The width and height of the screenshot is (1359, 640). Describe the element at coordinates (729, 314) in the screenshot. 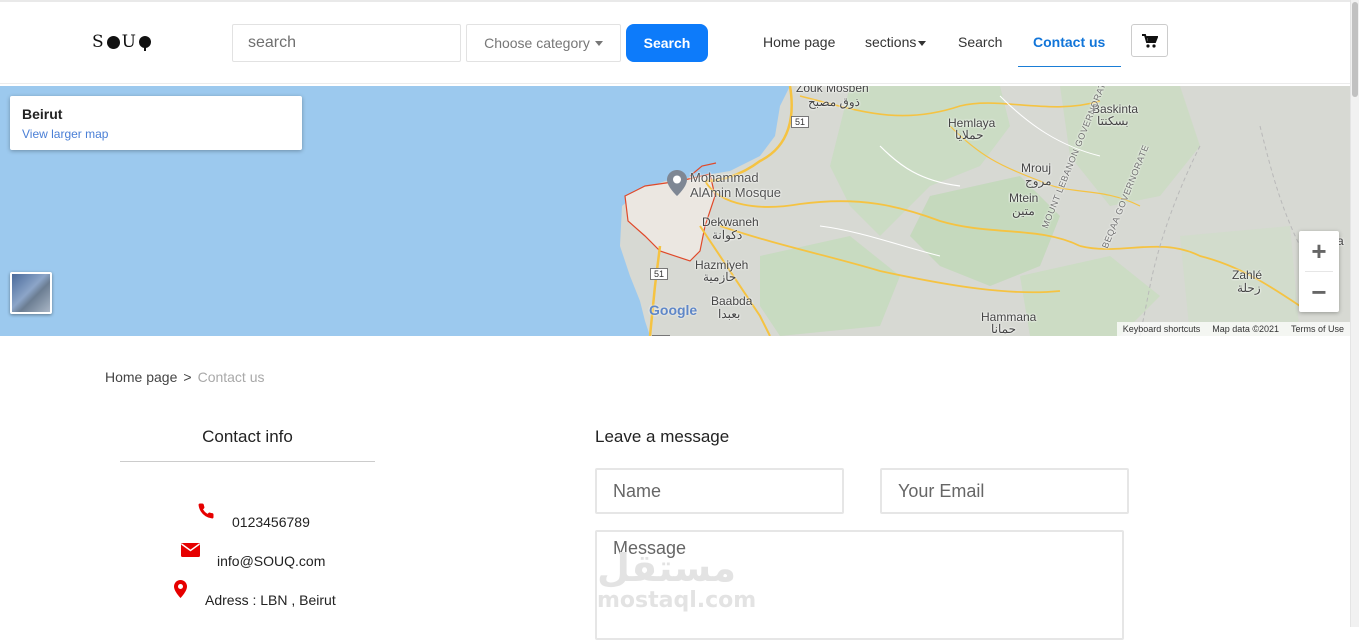

I see `map-label-baabda-ar: بعبدا` at that location.